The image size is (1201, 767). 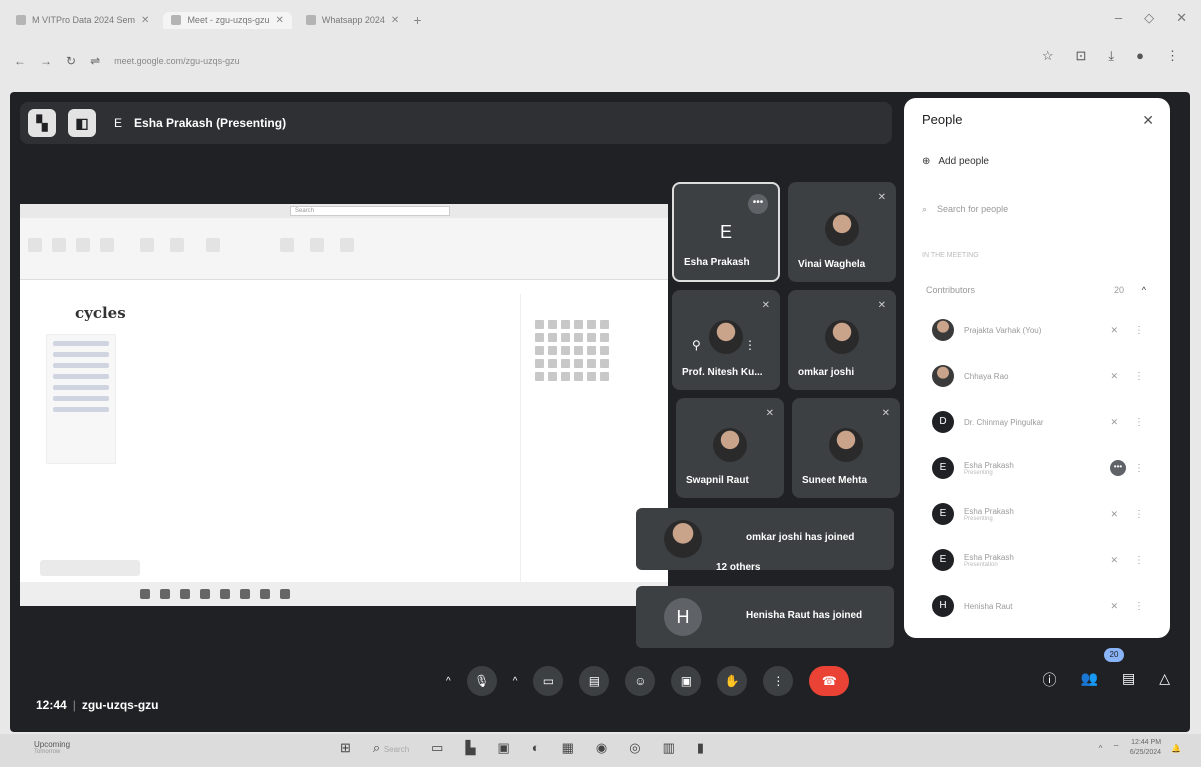 I want to click on tab-whatsapp: Whatsapp 2024 ✕, so click(x=352, y=20).